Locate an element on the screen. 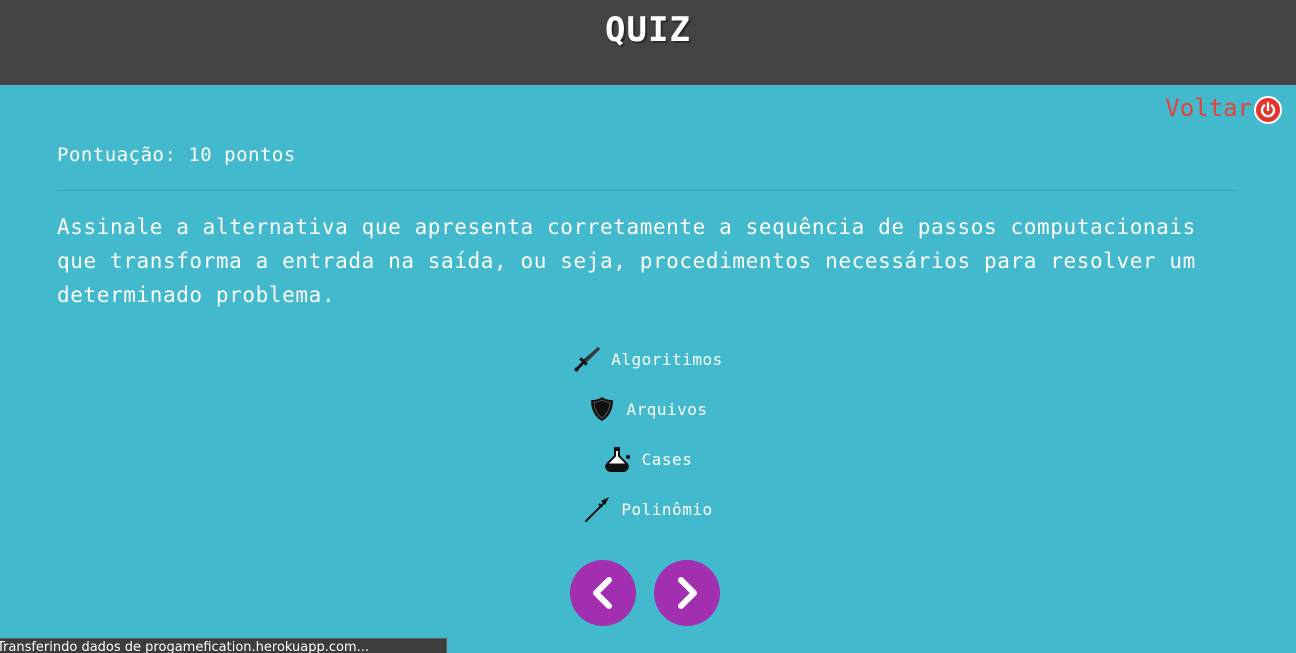  chevron-right-icon is located at coordinates (687, 593).